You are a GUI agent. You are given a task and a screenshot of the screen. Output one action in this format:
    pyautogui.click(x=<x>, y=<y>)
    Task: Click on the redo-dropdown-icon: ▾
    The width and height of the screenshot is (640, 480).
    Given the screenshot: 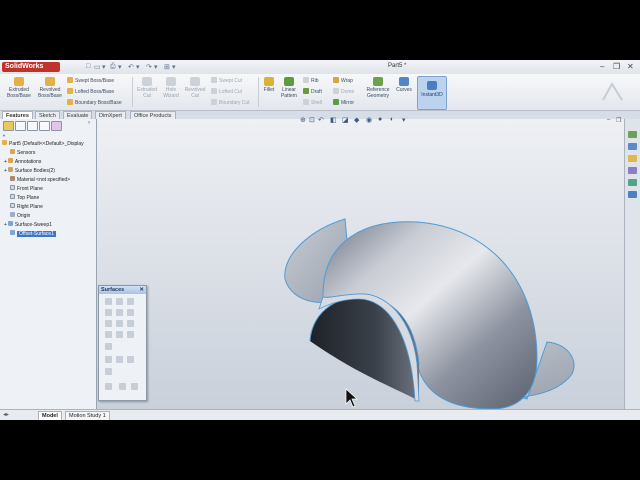 What is the action you would take?
    pyautogui.click(x=156, y=67)
    